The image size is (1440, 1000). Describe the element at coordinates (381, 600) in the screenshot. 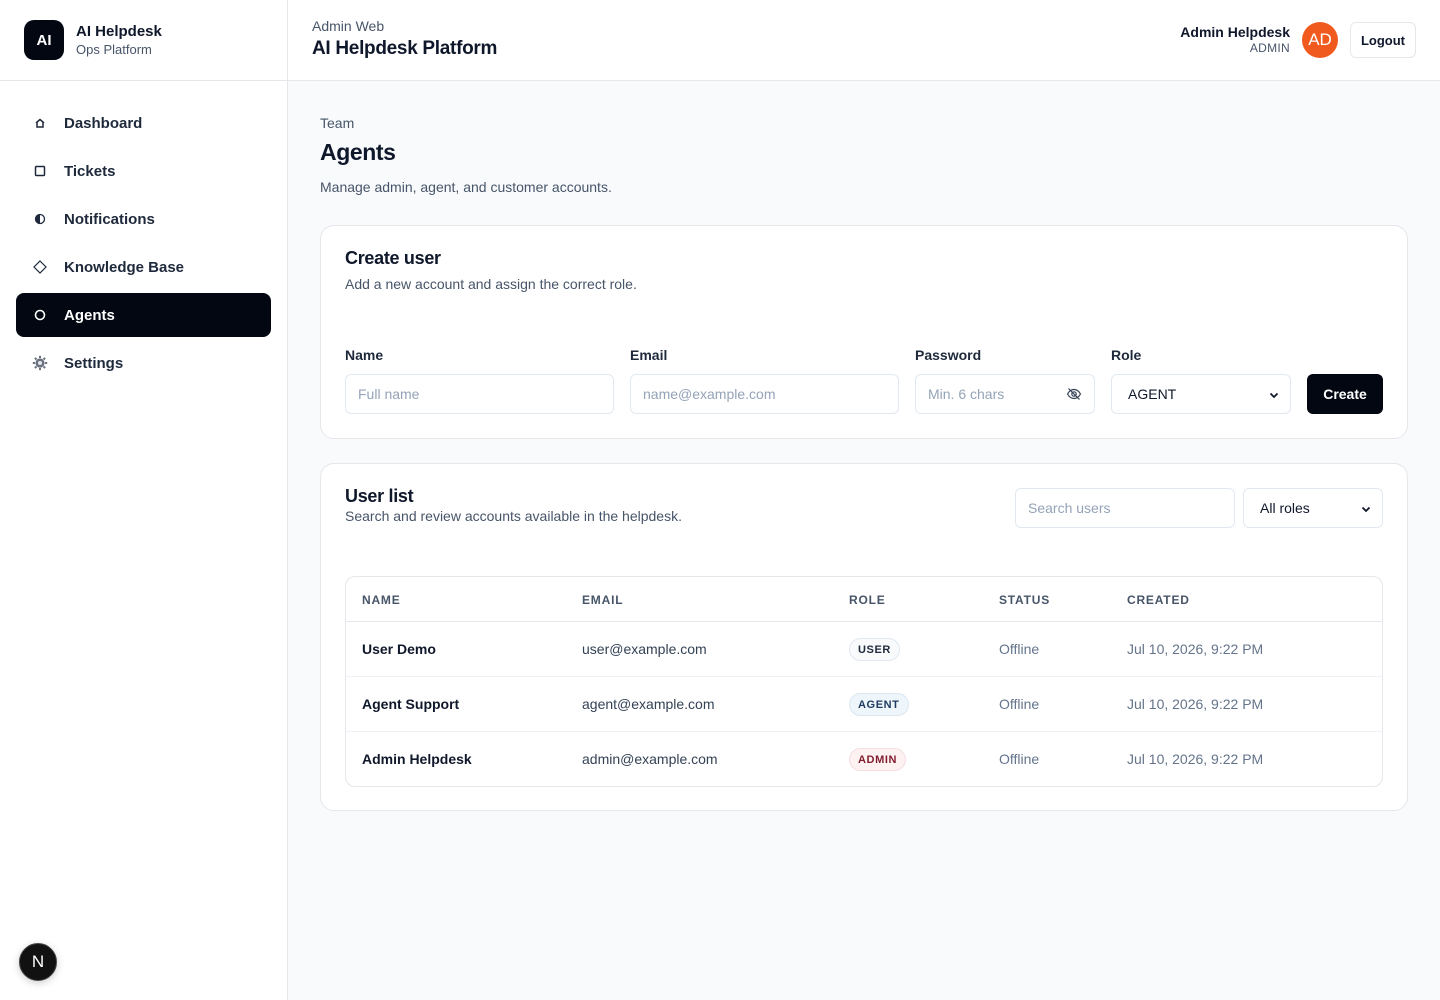

I see `column-header: NAME` at that location.